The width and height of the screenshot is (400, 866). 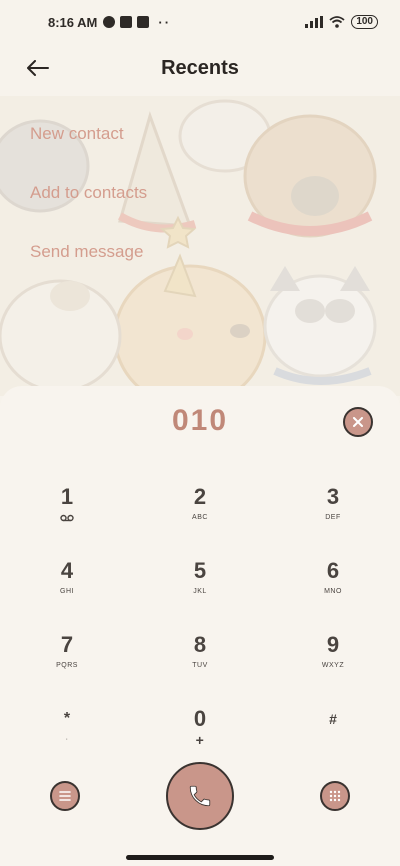 What do you see at coordinates (130, 149) in the screenshot?
I see `new-contact-button: New contact` at bounding box center [130, 149].